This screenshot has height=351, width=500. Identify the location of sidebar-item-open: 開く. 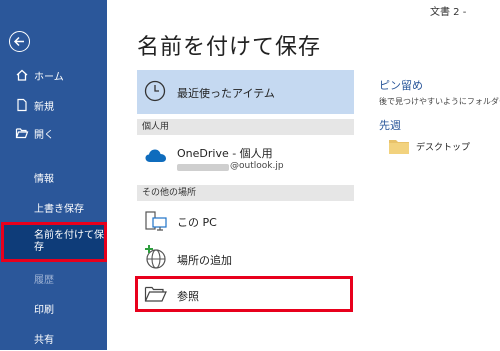
(53, 133).